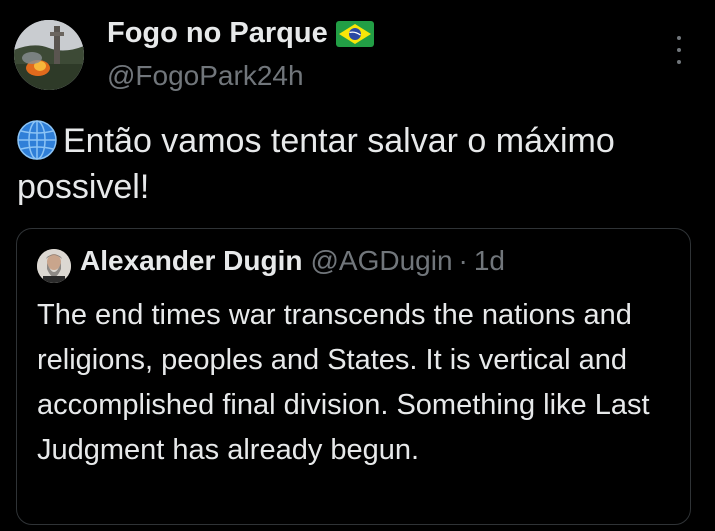 The image size is (715, 531). What do you see at coordinates (354, 33) in the screenshot?
I see `brazil-flag-icon` at bounding box center [354, 33].